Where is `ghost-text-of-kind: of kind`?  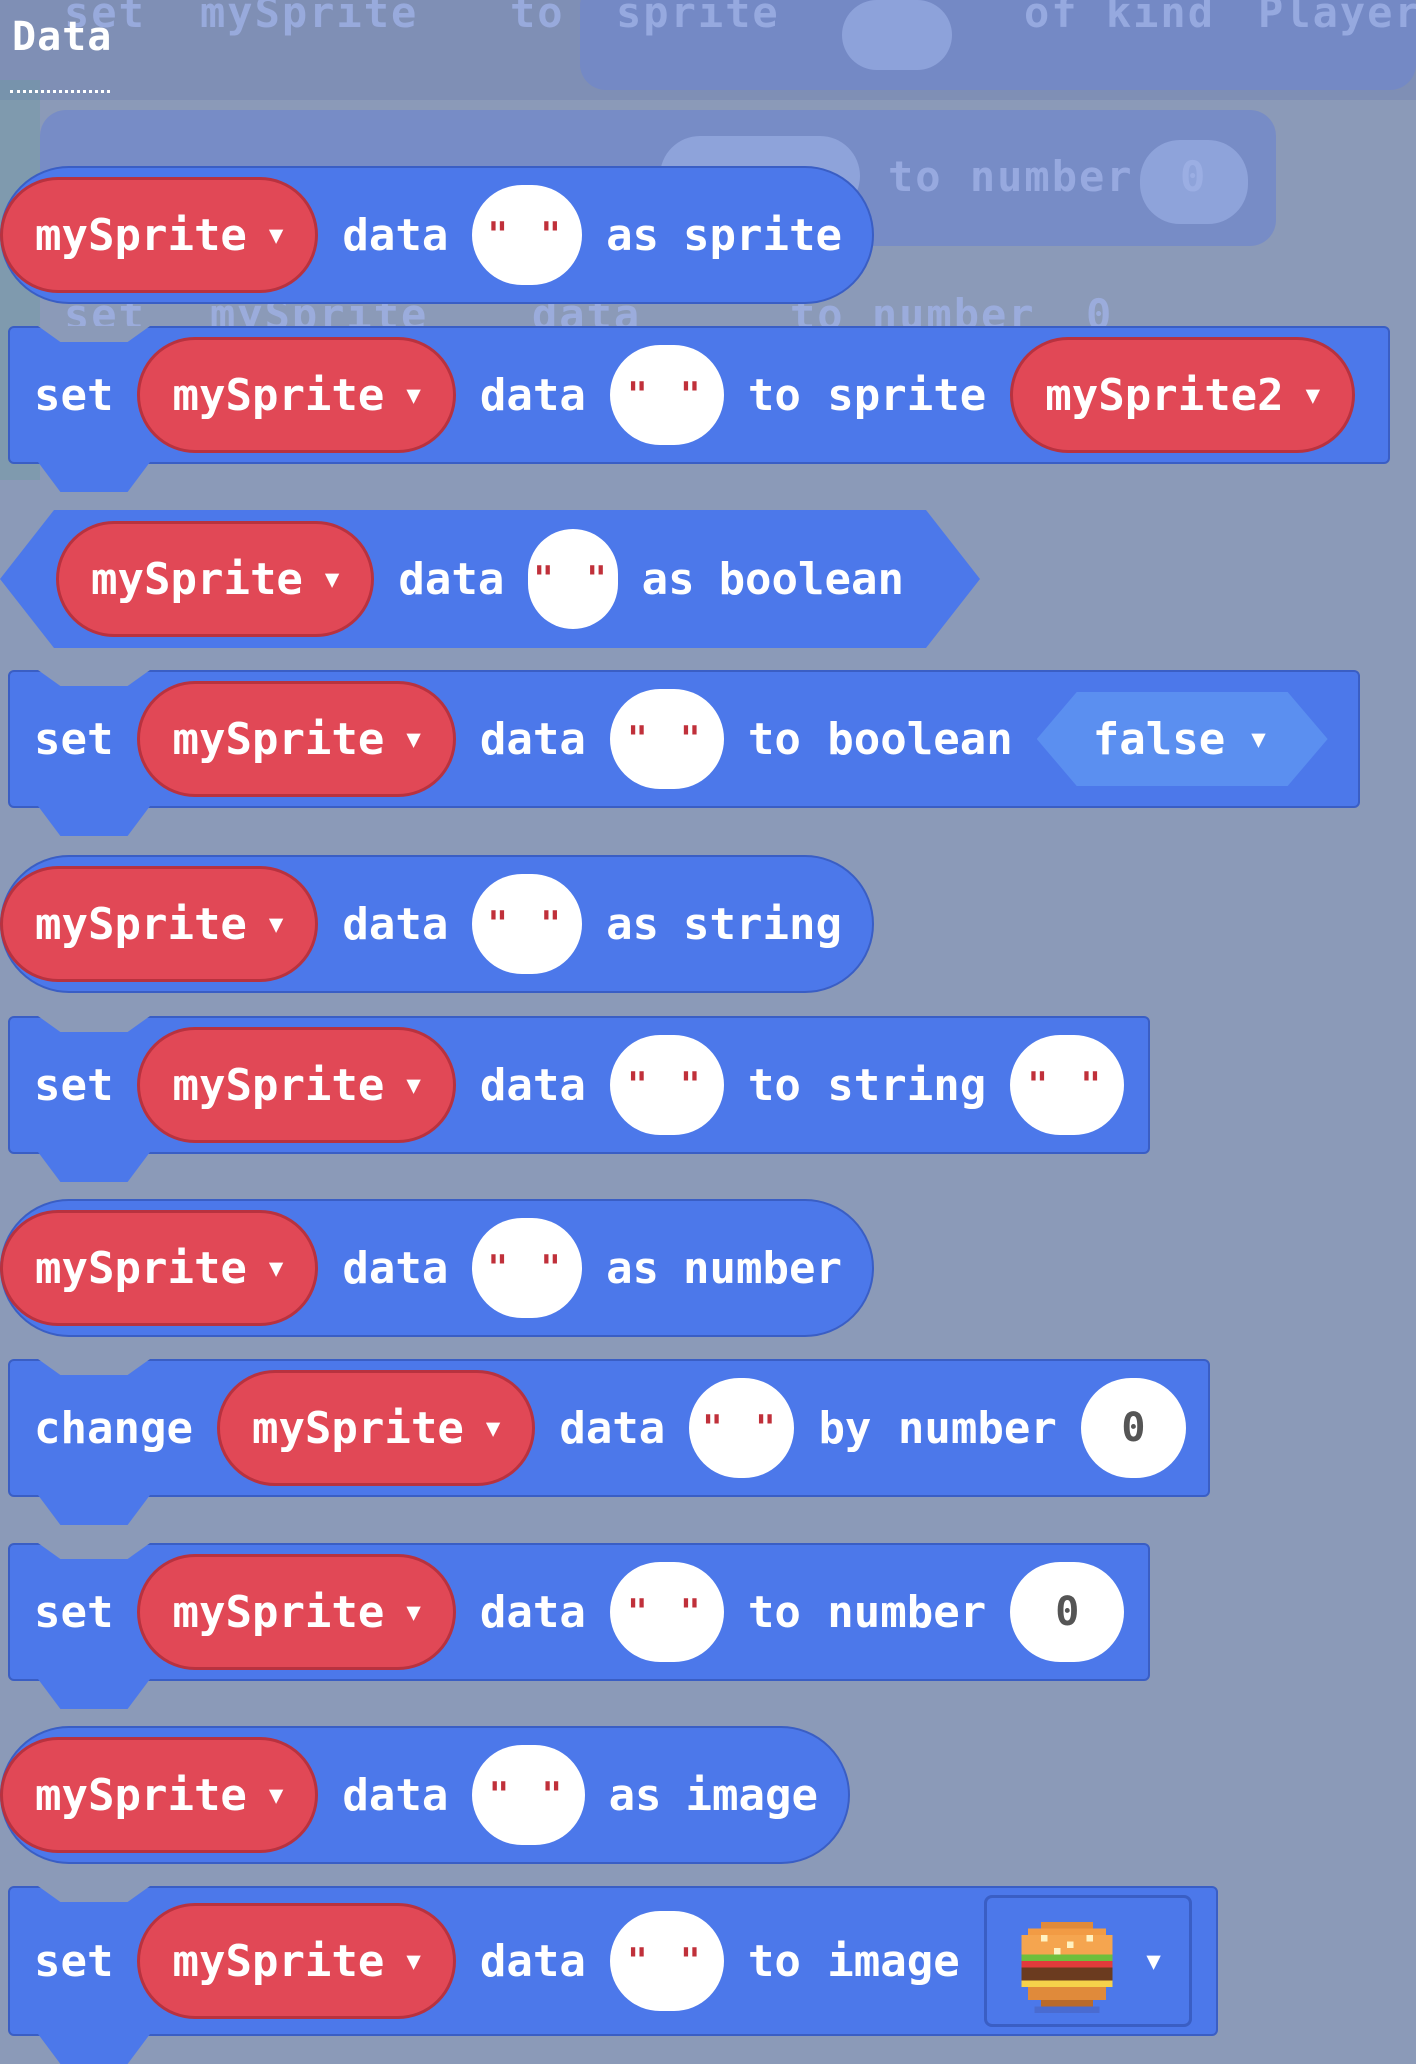 ghost-text-of-kind: of kind is located at coordinates (1120, 18).